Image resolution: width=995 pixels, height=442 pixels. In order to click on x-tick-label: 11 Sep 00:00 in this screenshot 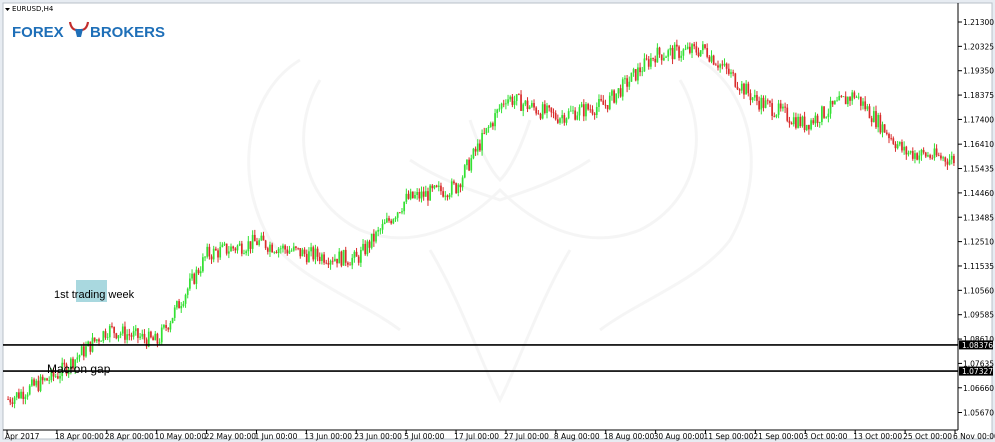, I will do `click(729, 436)`.